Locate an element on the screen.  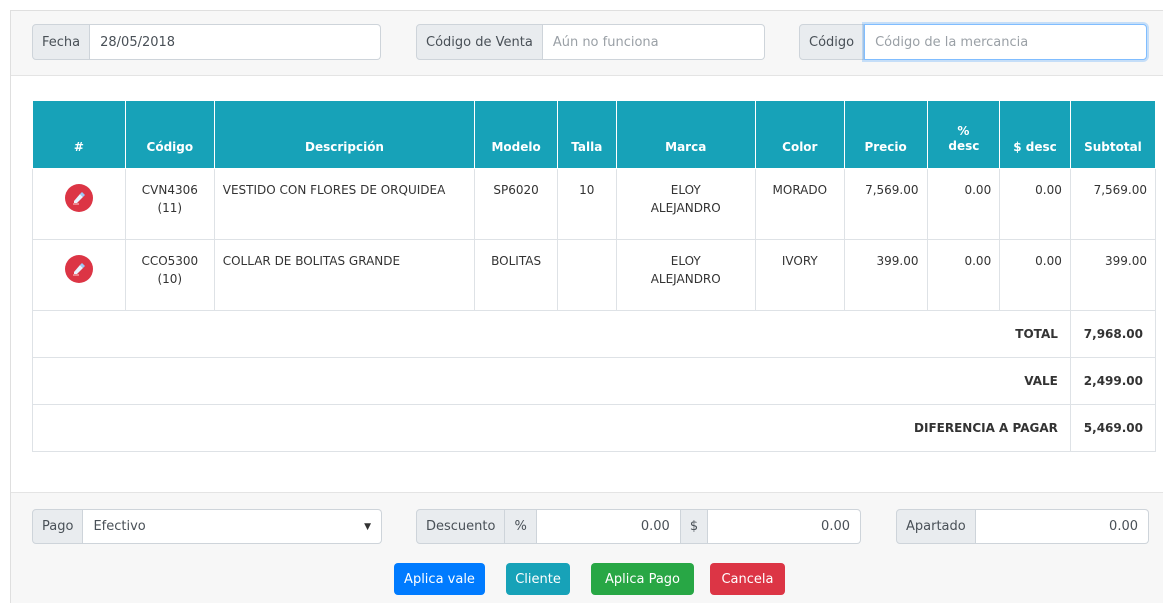
fecha-group: Fecha 28/05/2018 is located at coordinates (206, 42).